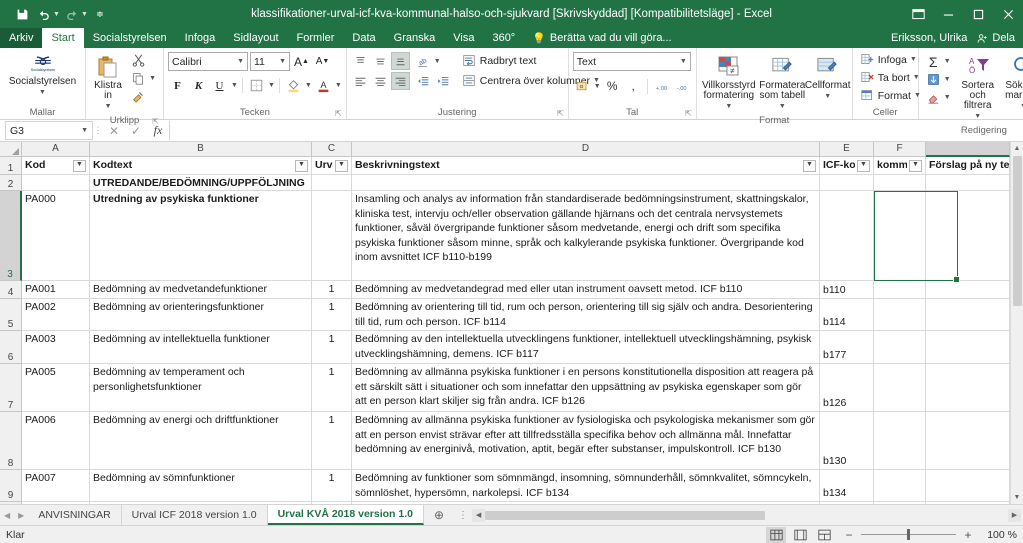 The width and height of the screenshot is (1023, 543). Describe the element at coordinates (332, 289) in the screenshot. I see `cell-c4: 1` at that location.